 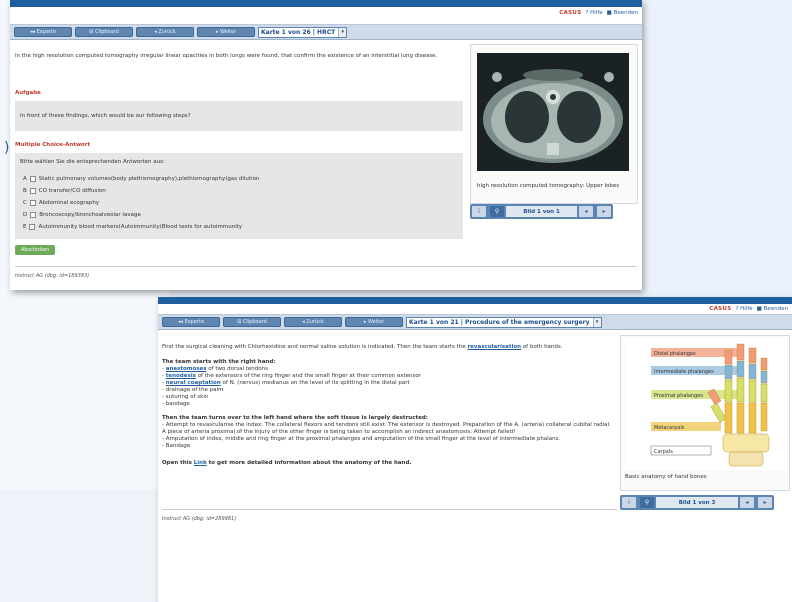 What do you see at coordinates (185, 397) in the screenshot?
I see `right-step-5: - suturing of skin` at bounding box center [185, 397].